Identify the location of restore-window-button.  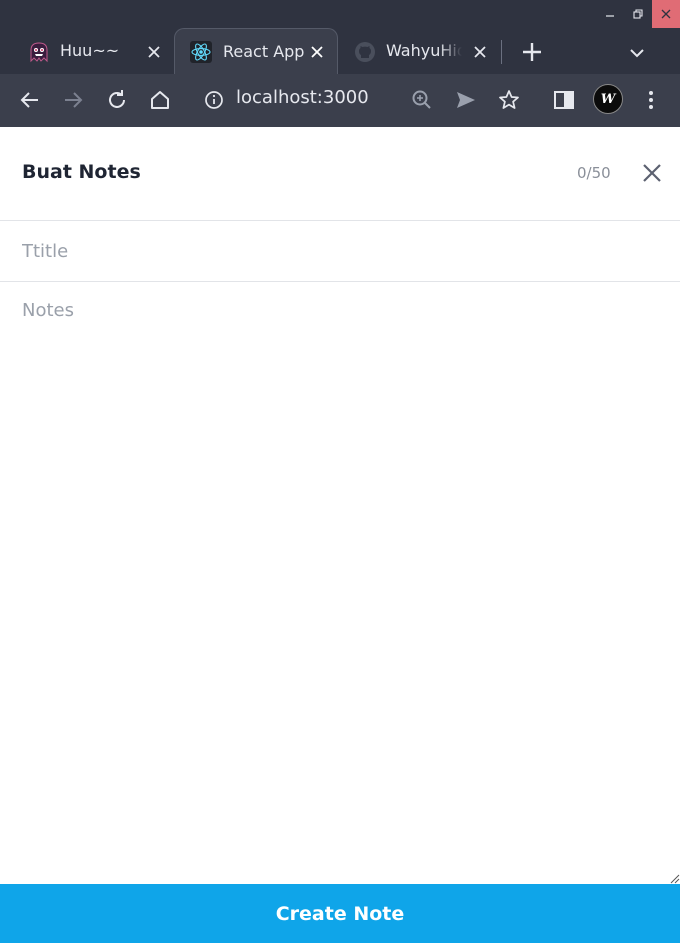
(638, 14).